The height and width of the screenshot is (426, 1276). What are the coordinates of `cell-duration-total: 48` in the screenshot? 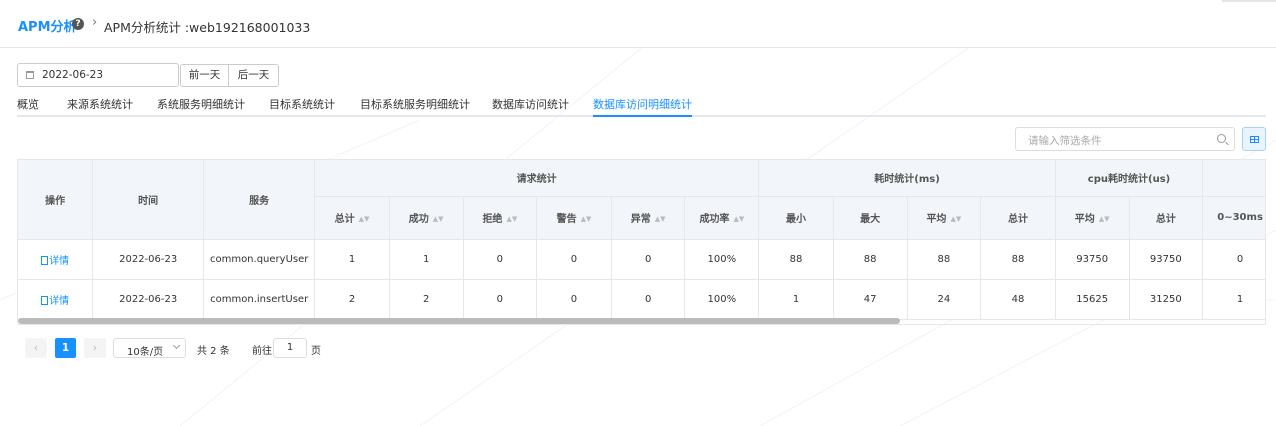 It's located at (1018, 299).